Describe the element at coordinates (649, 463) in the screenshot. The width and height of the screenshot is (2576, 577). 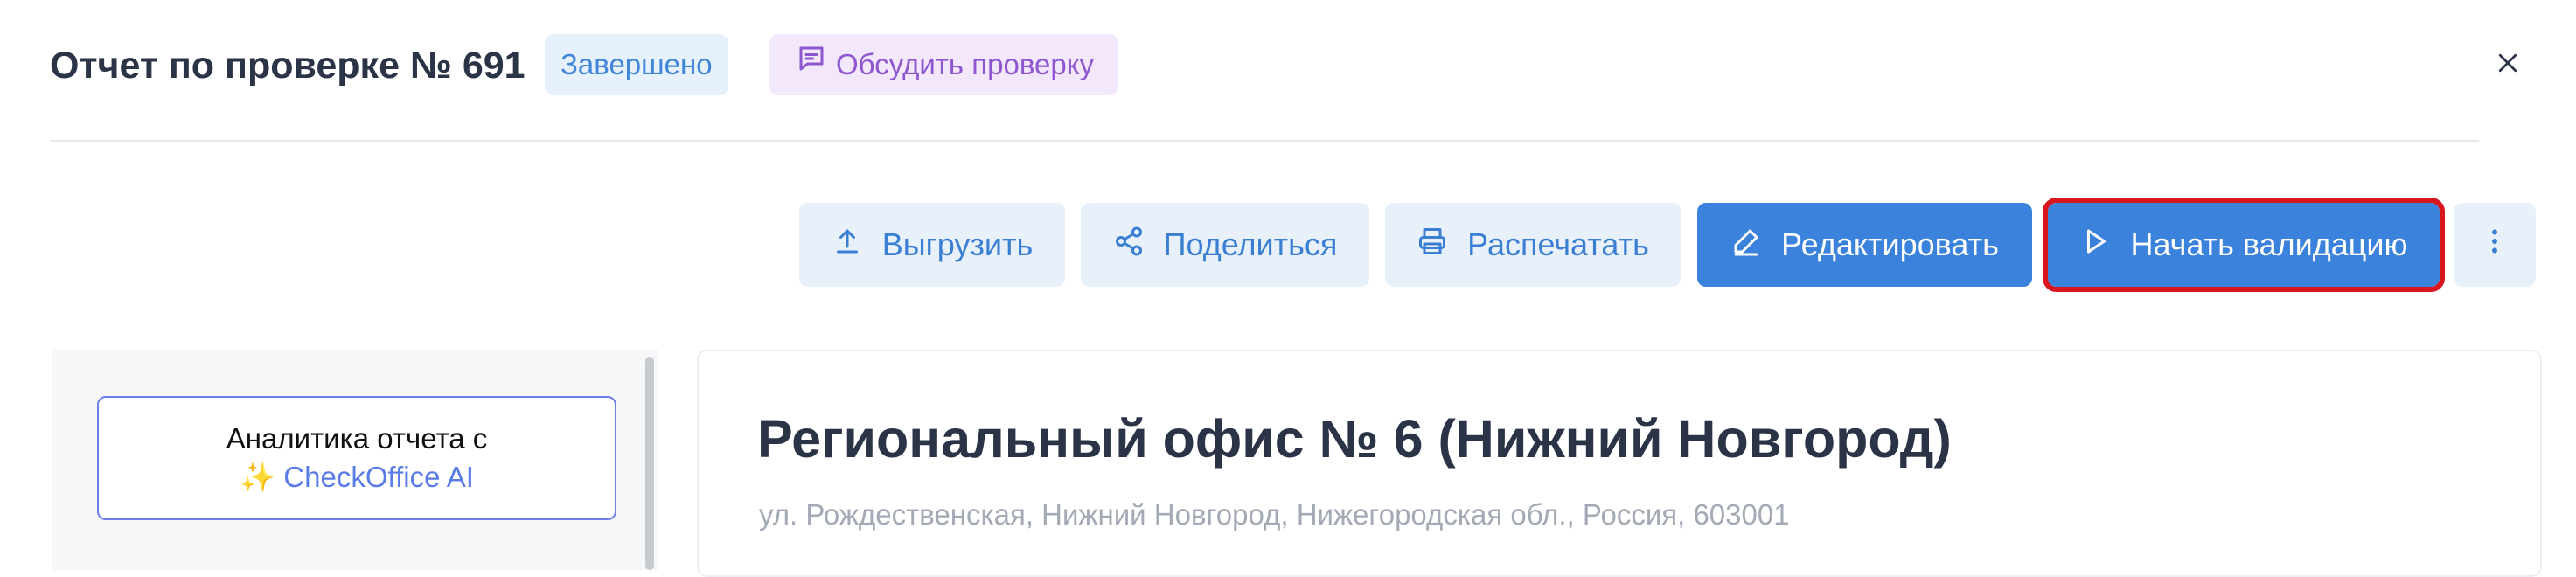
I see `sidebar-scrollbar` at that location.